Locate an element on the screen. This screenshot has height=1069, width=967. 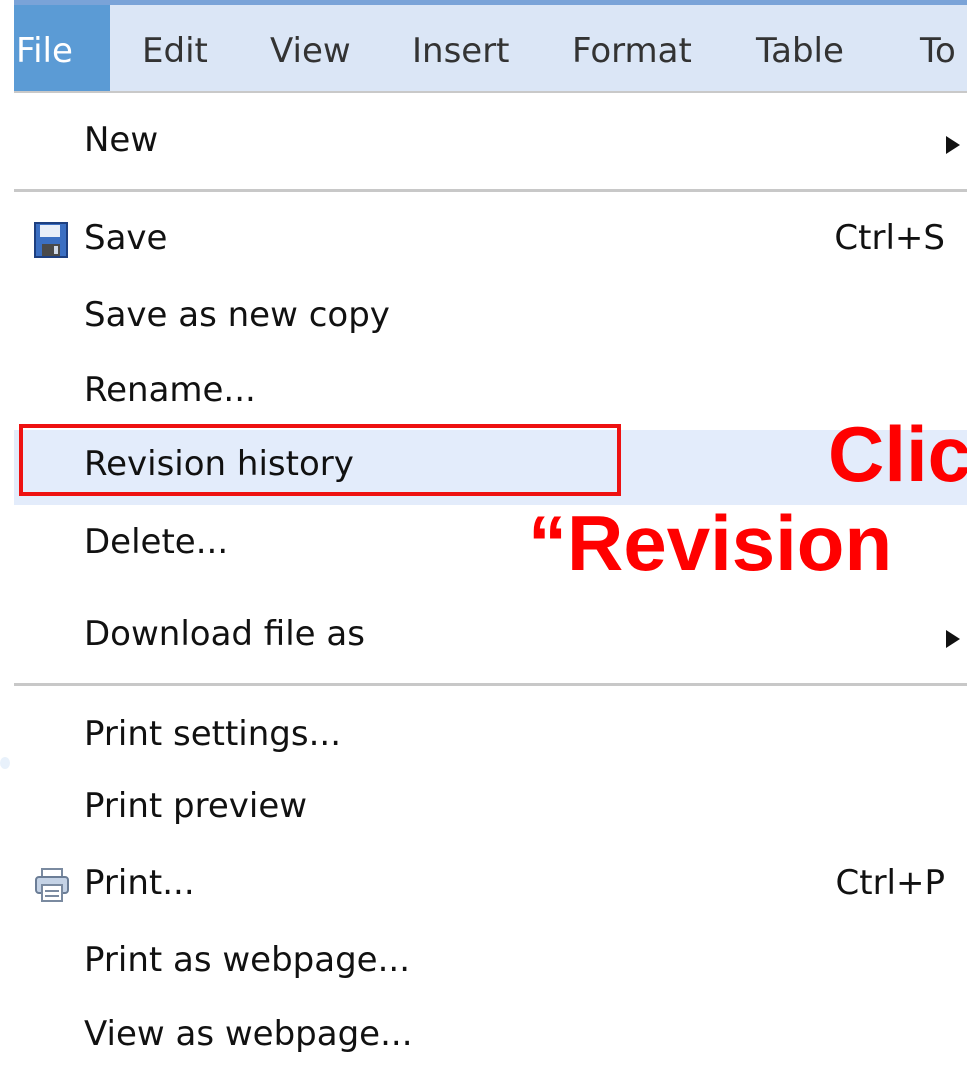
menu-item-label: Save as new copy is located at coordinates (237, 315).